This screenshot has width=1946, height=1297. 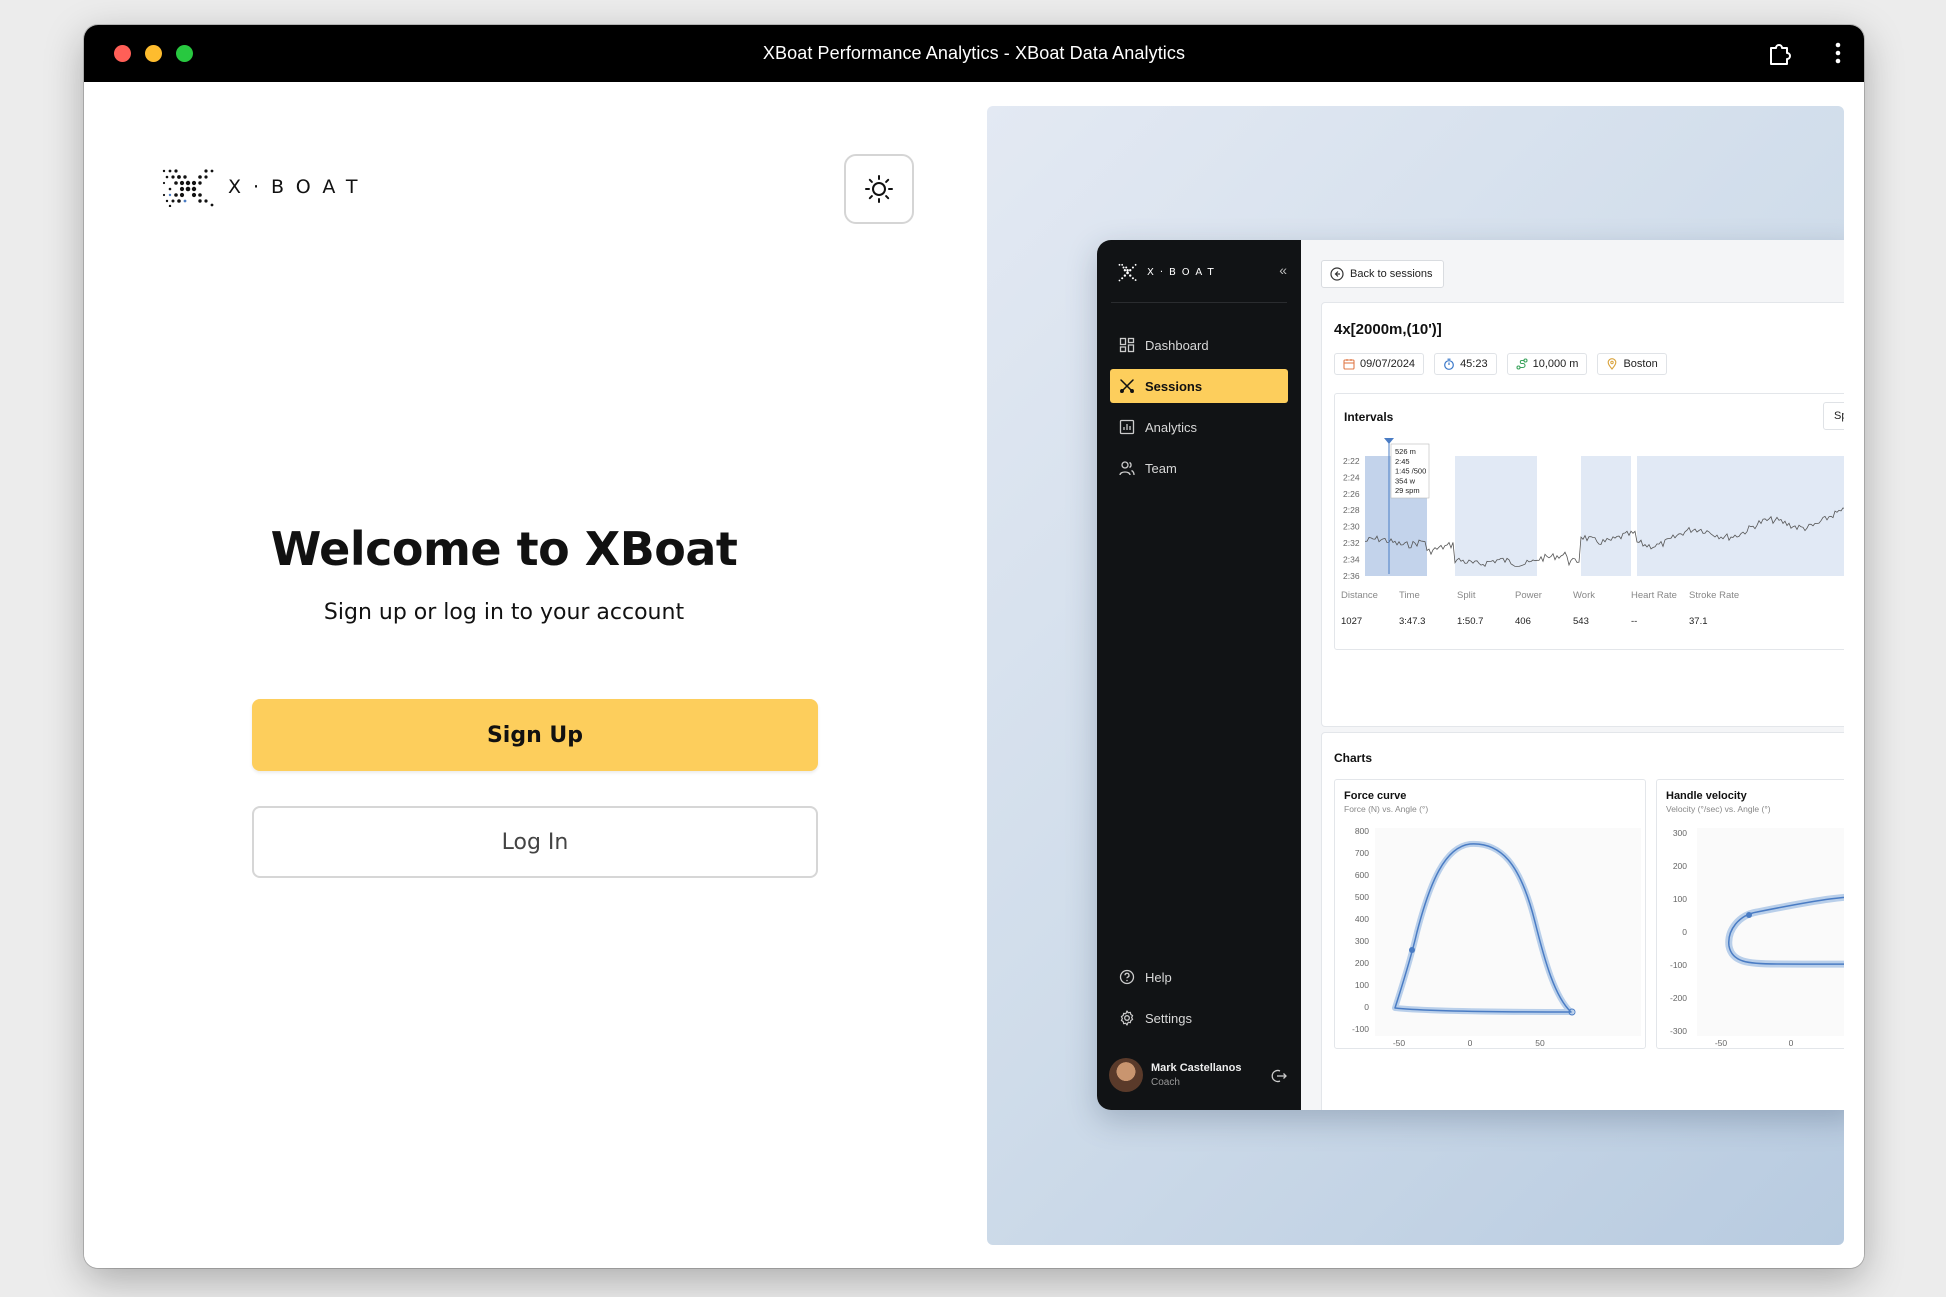 I want to click on session-distance: 10,000 m, so click(x=1555, y=364).